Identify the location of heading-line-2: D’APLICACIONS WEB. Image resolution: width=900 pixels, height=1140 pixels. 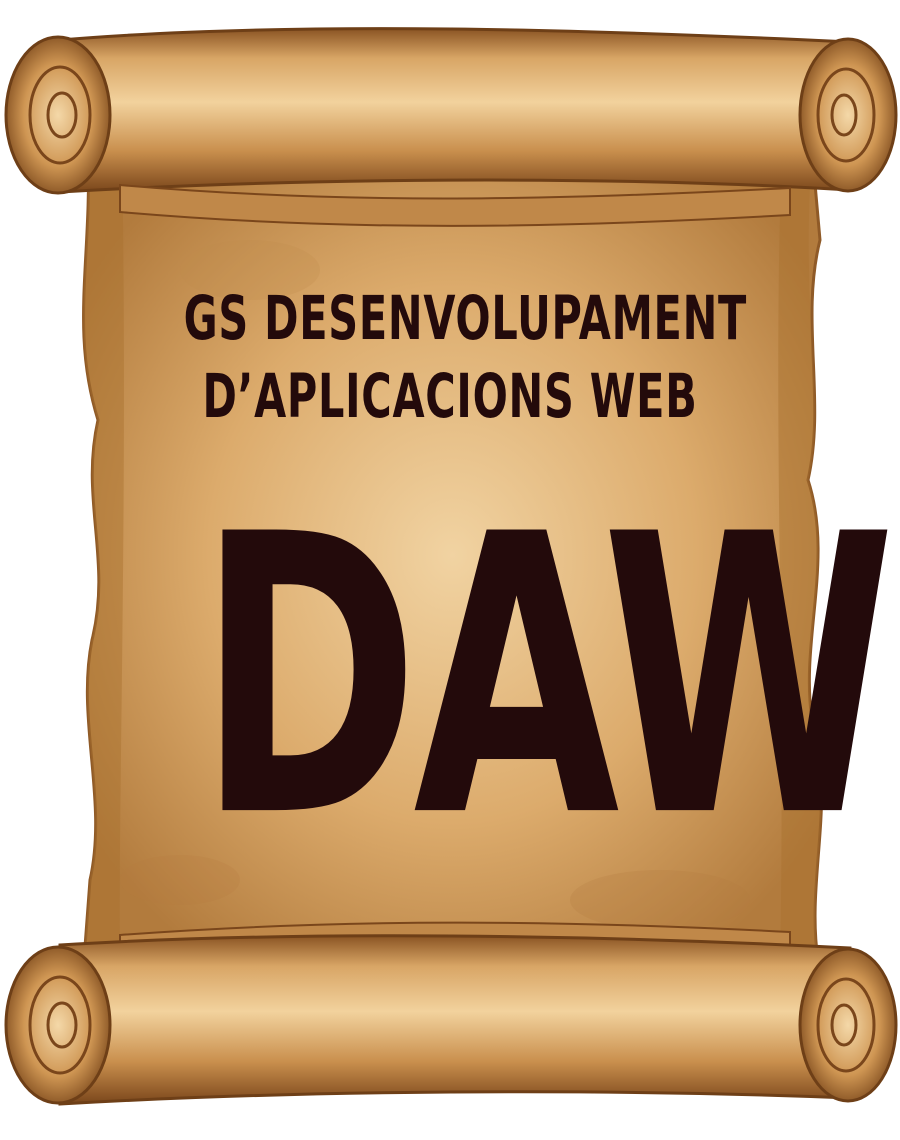
(450, 397).